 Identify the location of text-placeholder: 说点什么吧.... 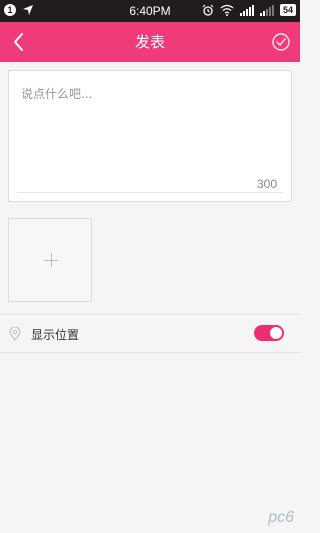
(57, 94).